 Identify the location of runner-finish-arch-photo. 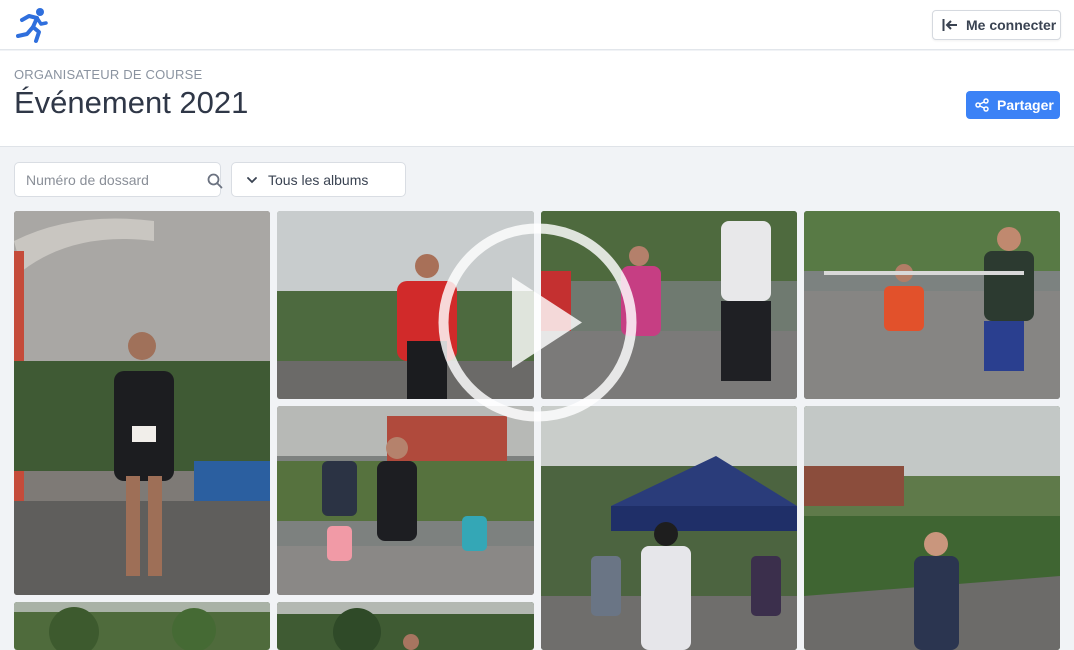
(142, 403).